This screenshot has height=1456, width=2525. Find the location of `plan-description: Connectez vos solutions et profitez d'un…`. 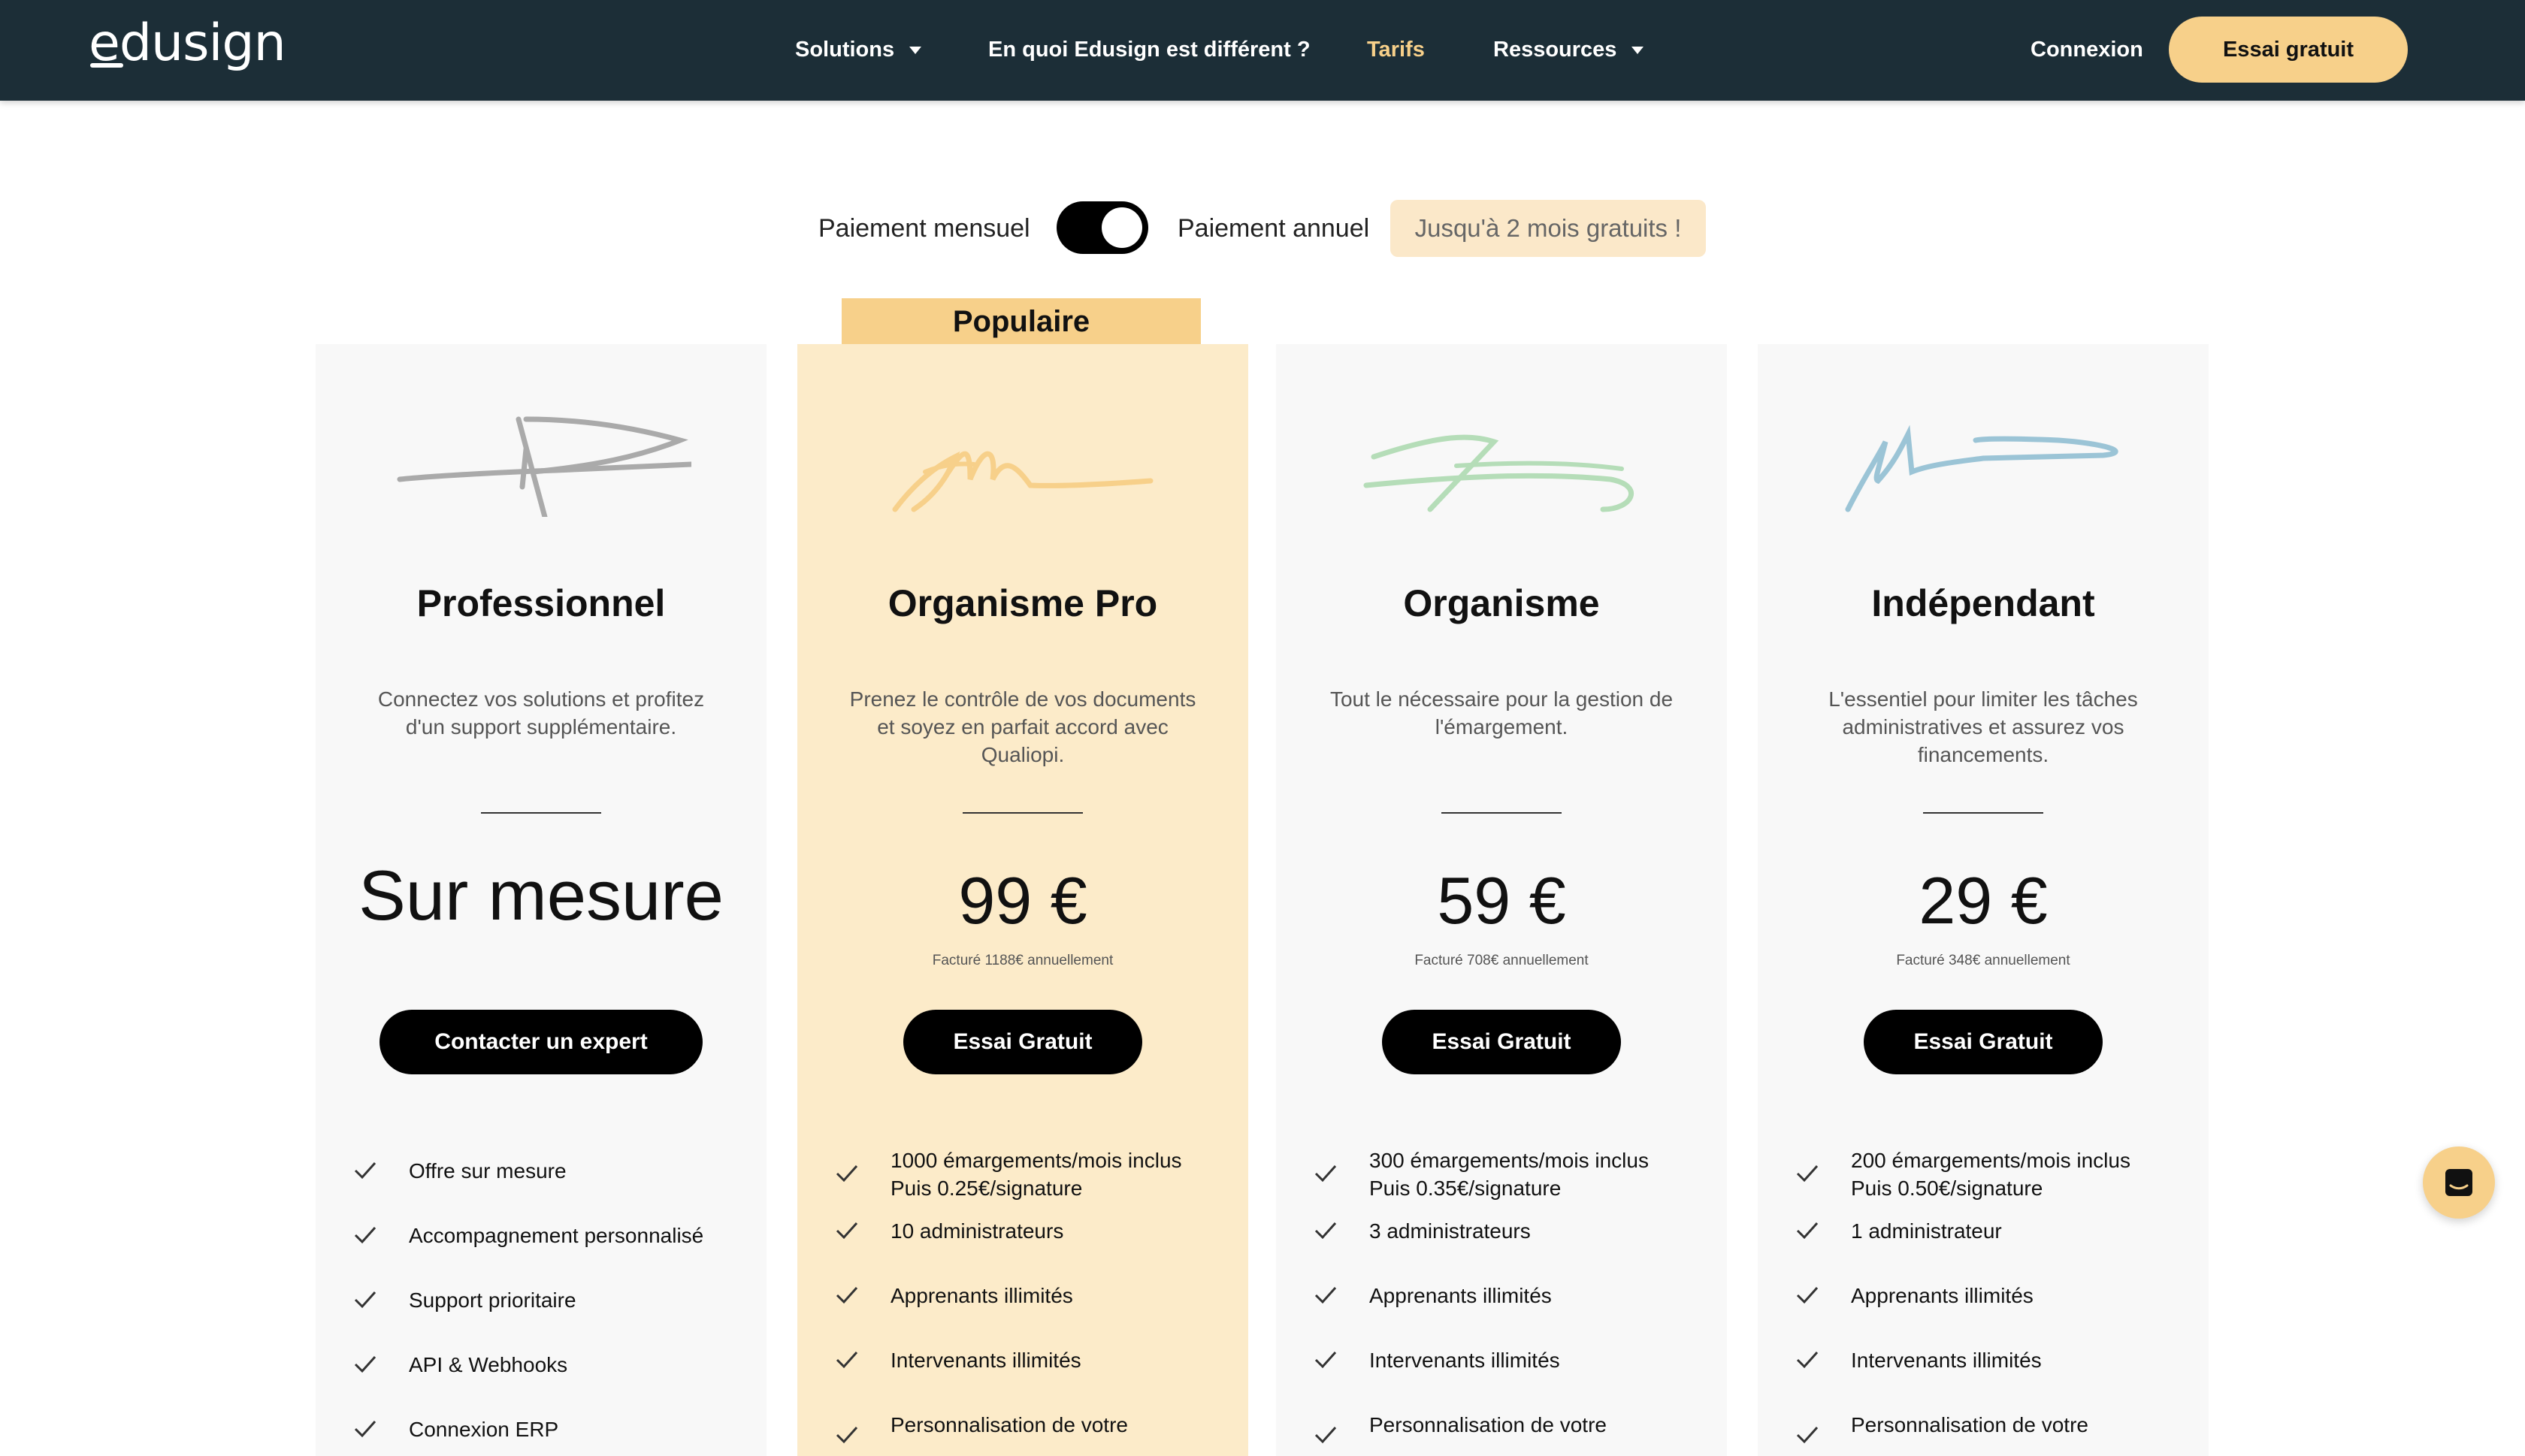

plan-description: Connectez vos solutions et profitez d'un… is located at coordinates (541, 713).